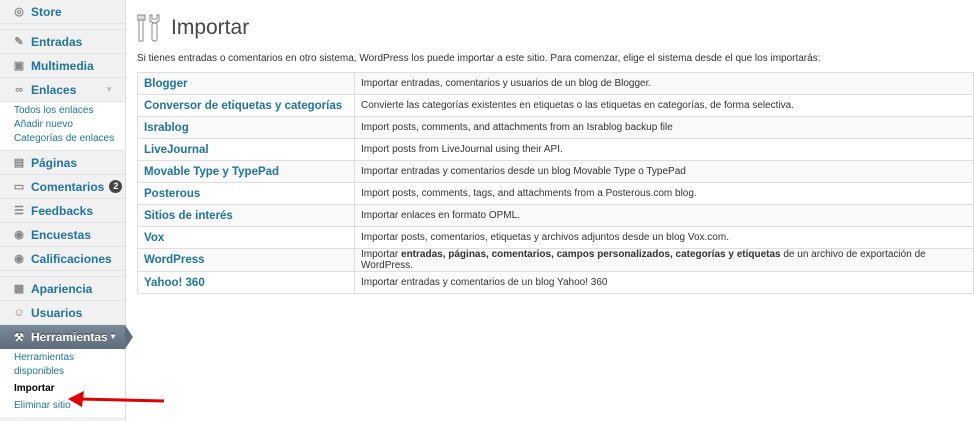  Describe the element at coordinates (69, 139) in the screenshot. I see `submenu-categorias-enlaces: Categorías de enlaces` at that location.